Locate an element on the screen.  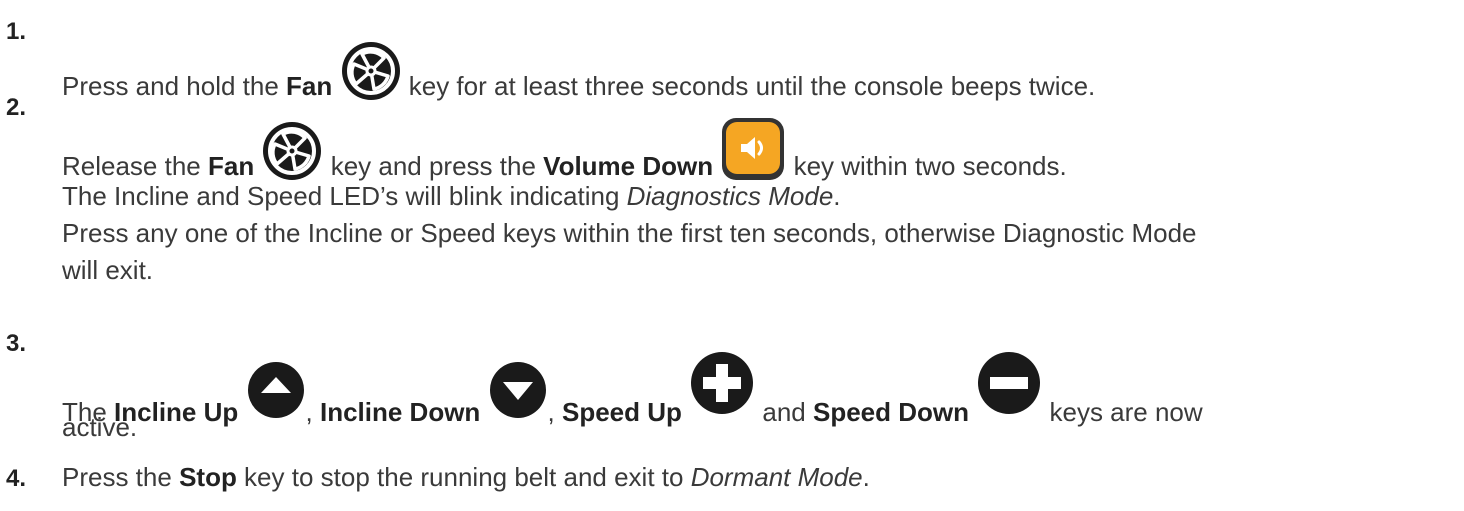
speed-up-key-label: Speed Up is located at coordinates (622, 412).